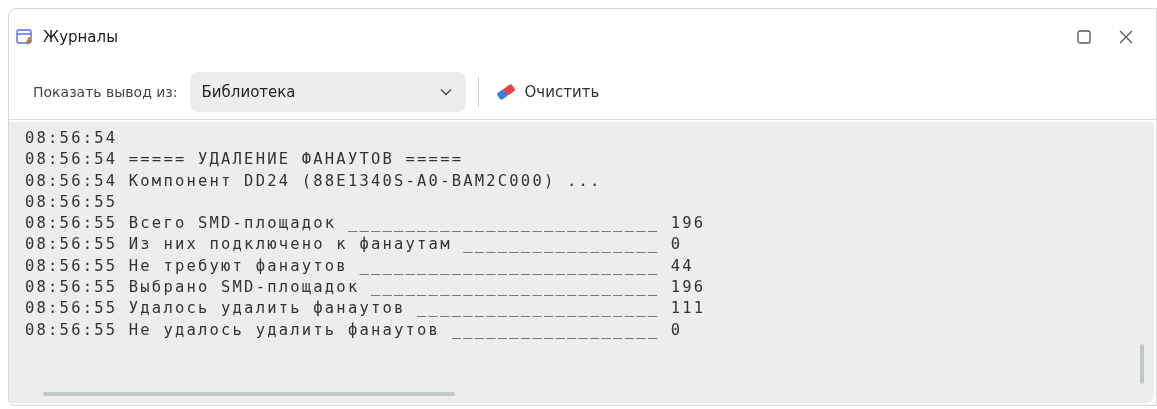  I want to click on window-lightning-icon, so click(25, 37).